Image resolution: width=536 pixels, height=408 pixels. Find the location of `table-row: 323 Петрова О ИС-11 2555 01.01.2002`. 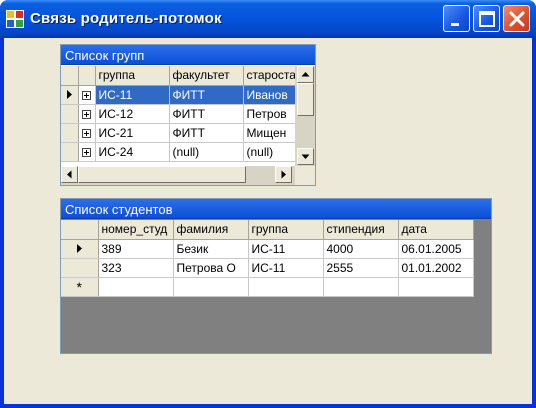

table-row: 323 Петрова О ИС-11 2555 01.01.2002 is located at coordinates (267, 268).